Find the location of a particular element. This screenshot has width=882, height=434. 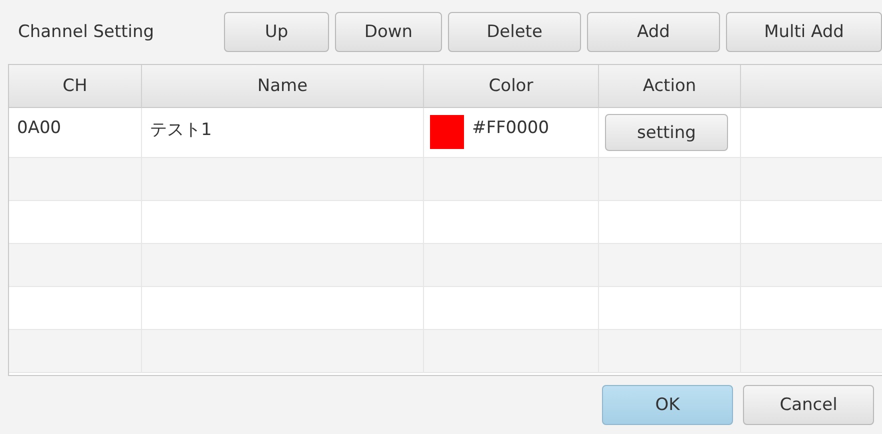

column-header: Name is located at coordinates (283, 86).